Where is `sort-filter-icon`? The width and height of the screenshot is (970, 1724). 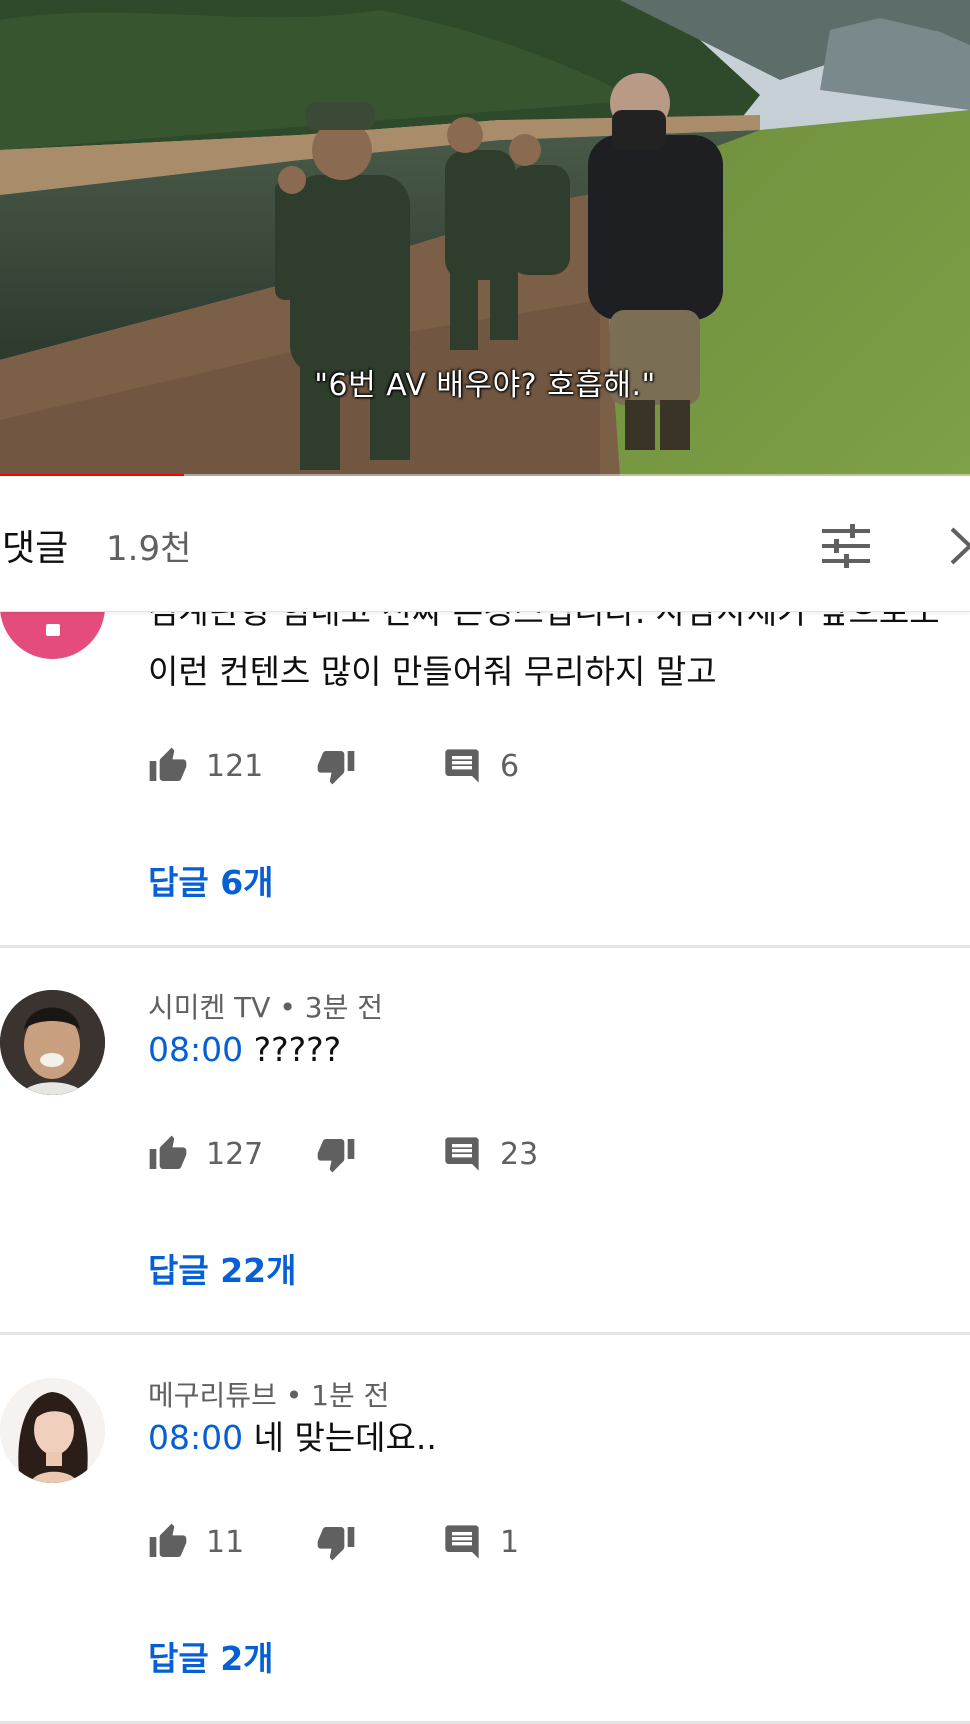
sort-filter-icon is located at coordinates (846, 546).